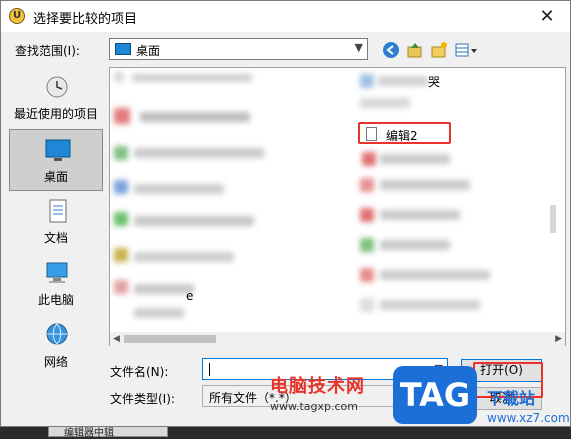 The image size is (571, 439). I want to click on file-type-label: 文件类型(I):, so click(142, 399).